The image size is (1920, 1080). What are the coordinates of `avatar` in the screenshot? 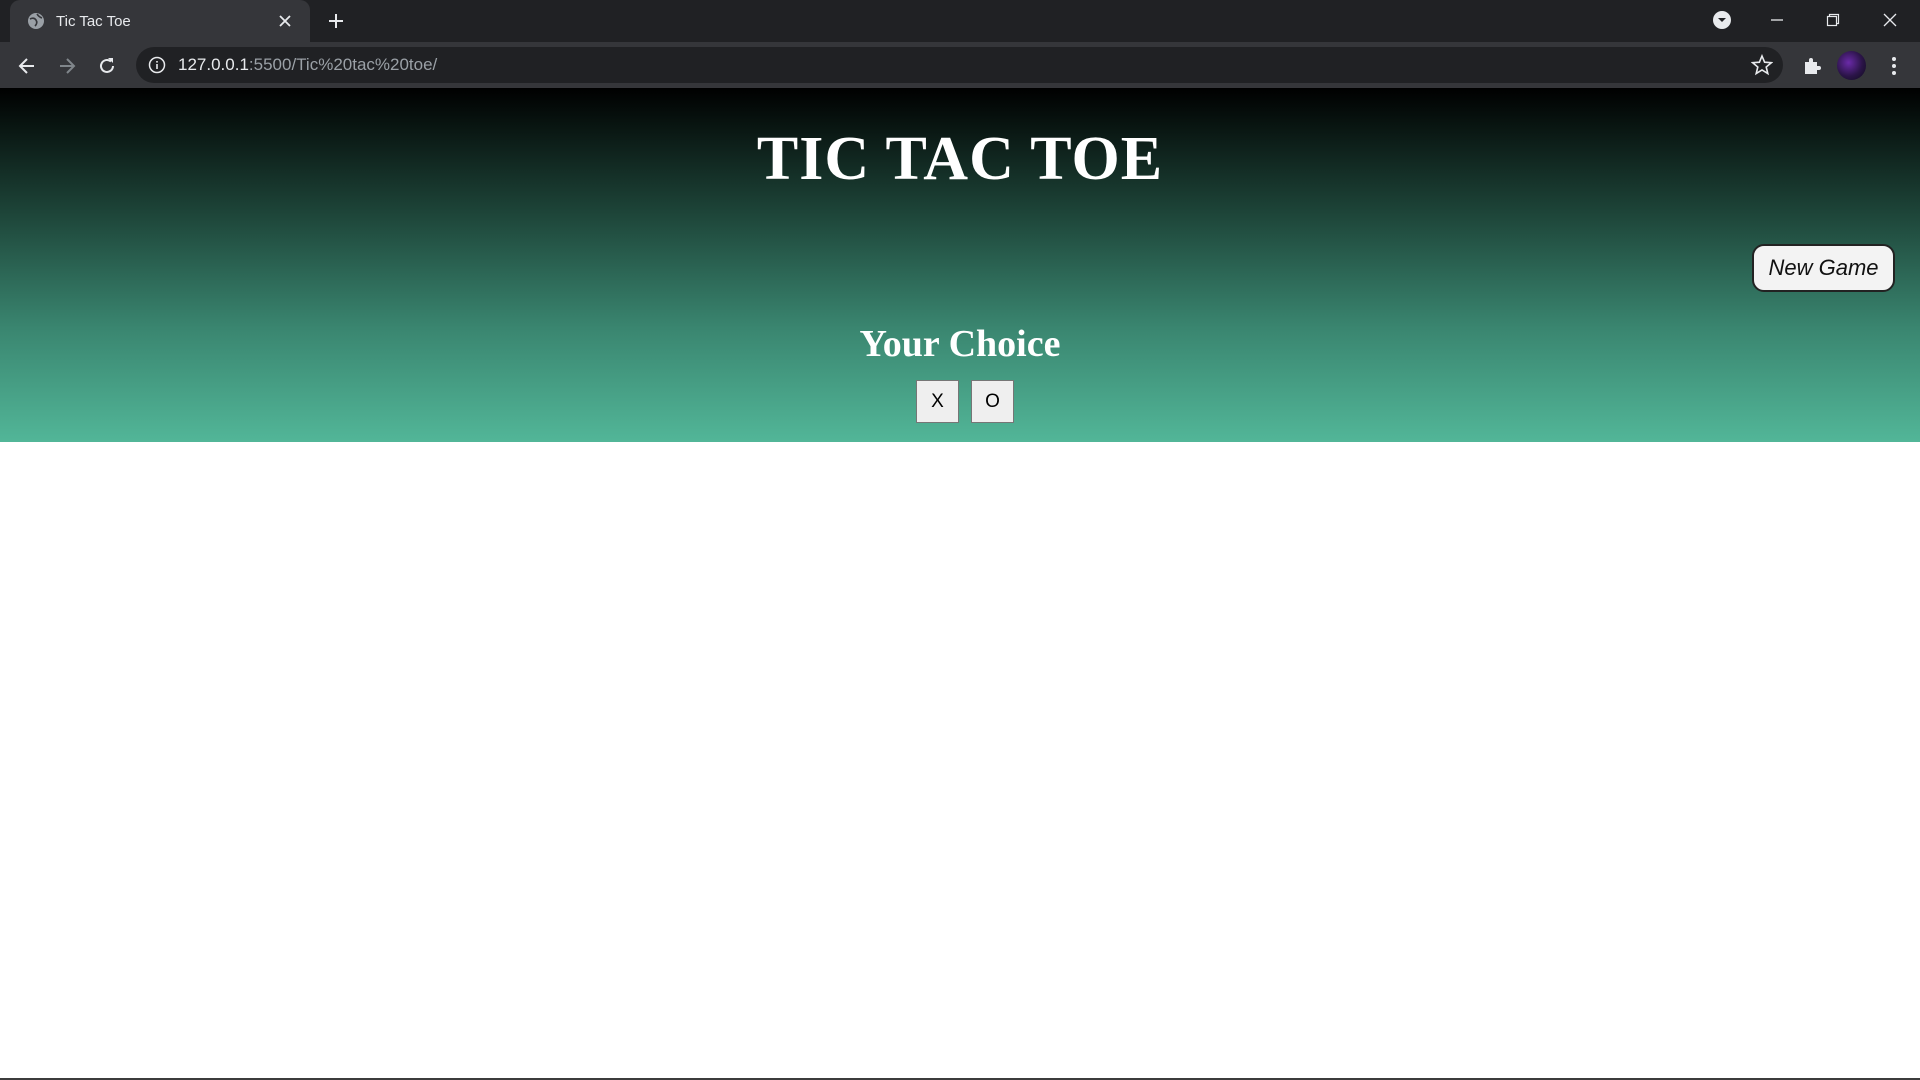 It's located at (1851, 65).